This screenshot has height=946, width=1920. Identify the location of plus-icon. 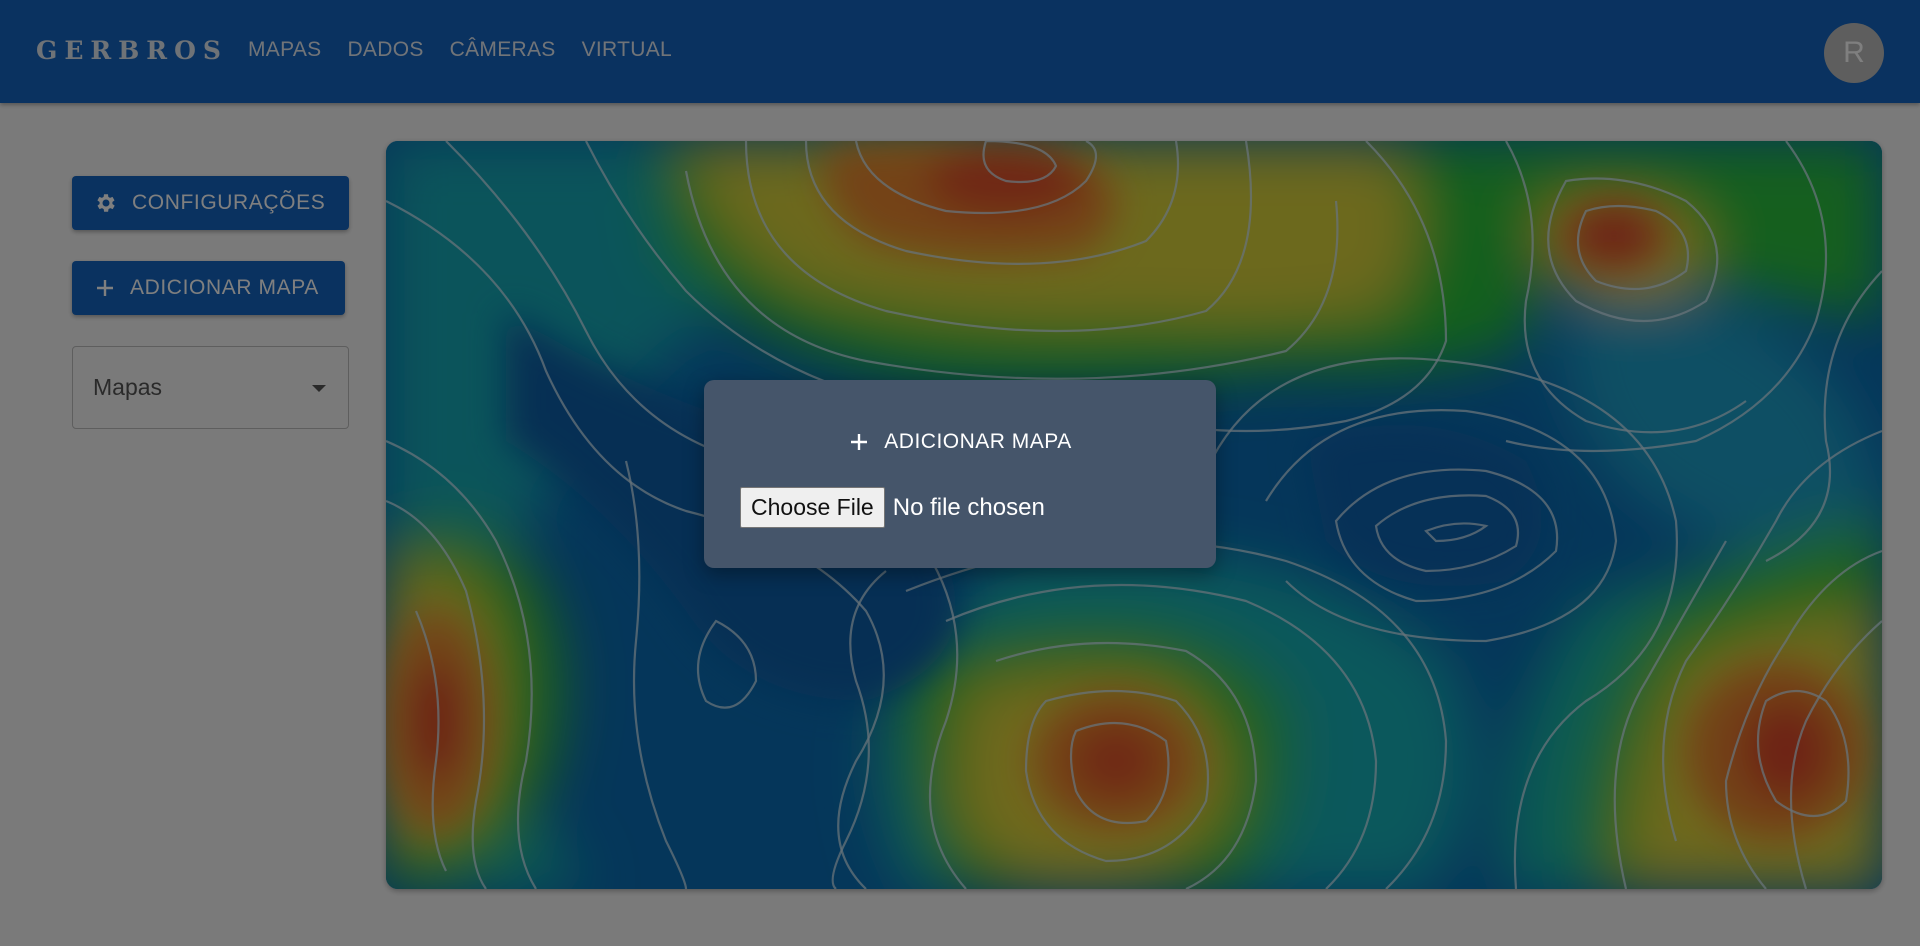
(859, 442).